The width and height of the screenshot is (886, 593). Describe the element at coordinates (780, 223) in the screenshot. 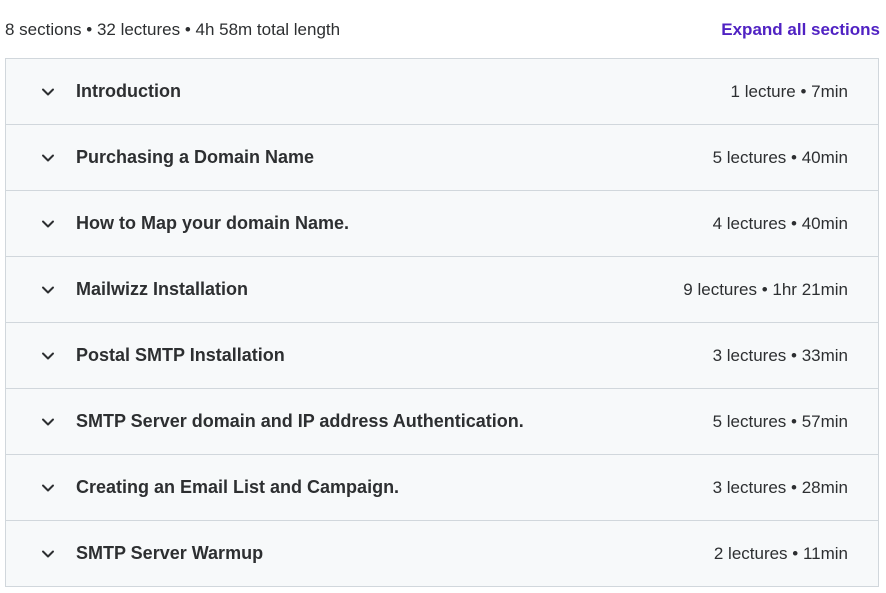

I see `section-meta: 4 lectures • 40min` at that location.